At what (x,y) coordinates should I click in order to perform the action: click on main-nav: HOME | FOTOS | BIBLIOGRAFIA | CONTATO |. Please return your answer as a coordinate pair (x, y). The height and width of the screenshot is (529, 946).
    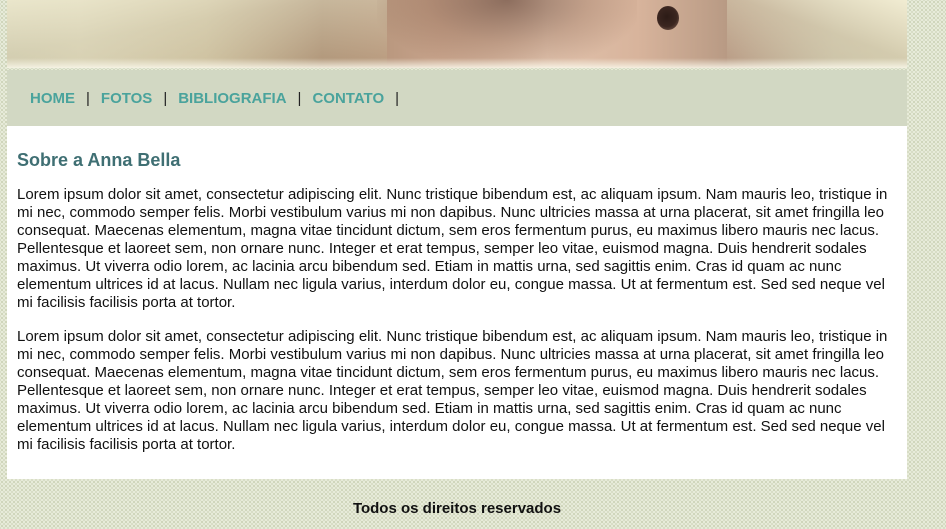
    Looking at the image, I should click on (457, 98).